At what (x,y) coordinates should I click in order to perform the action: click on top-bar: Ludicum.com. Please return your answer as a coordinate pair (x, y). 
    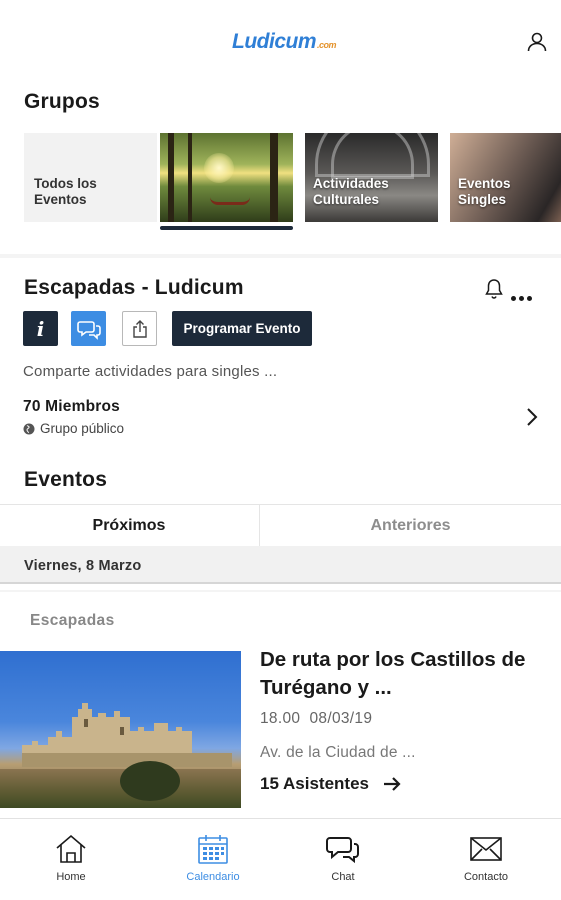
    Looking at the image, I should click on (280, 31).